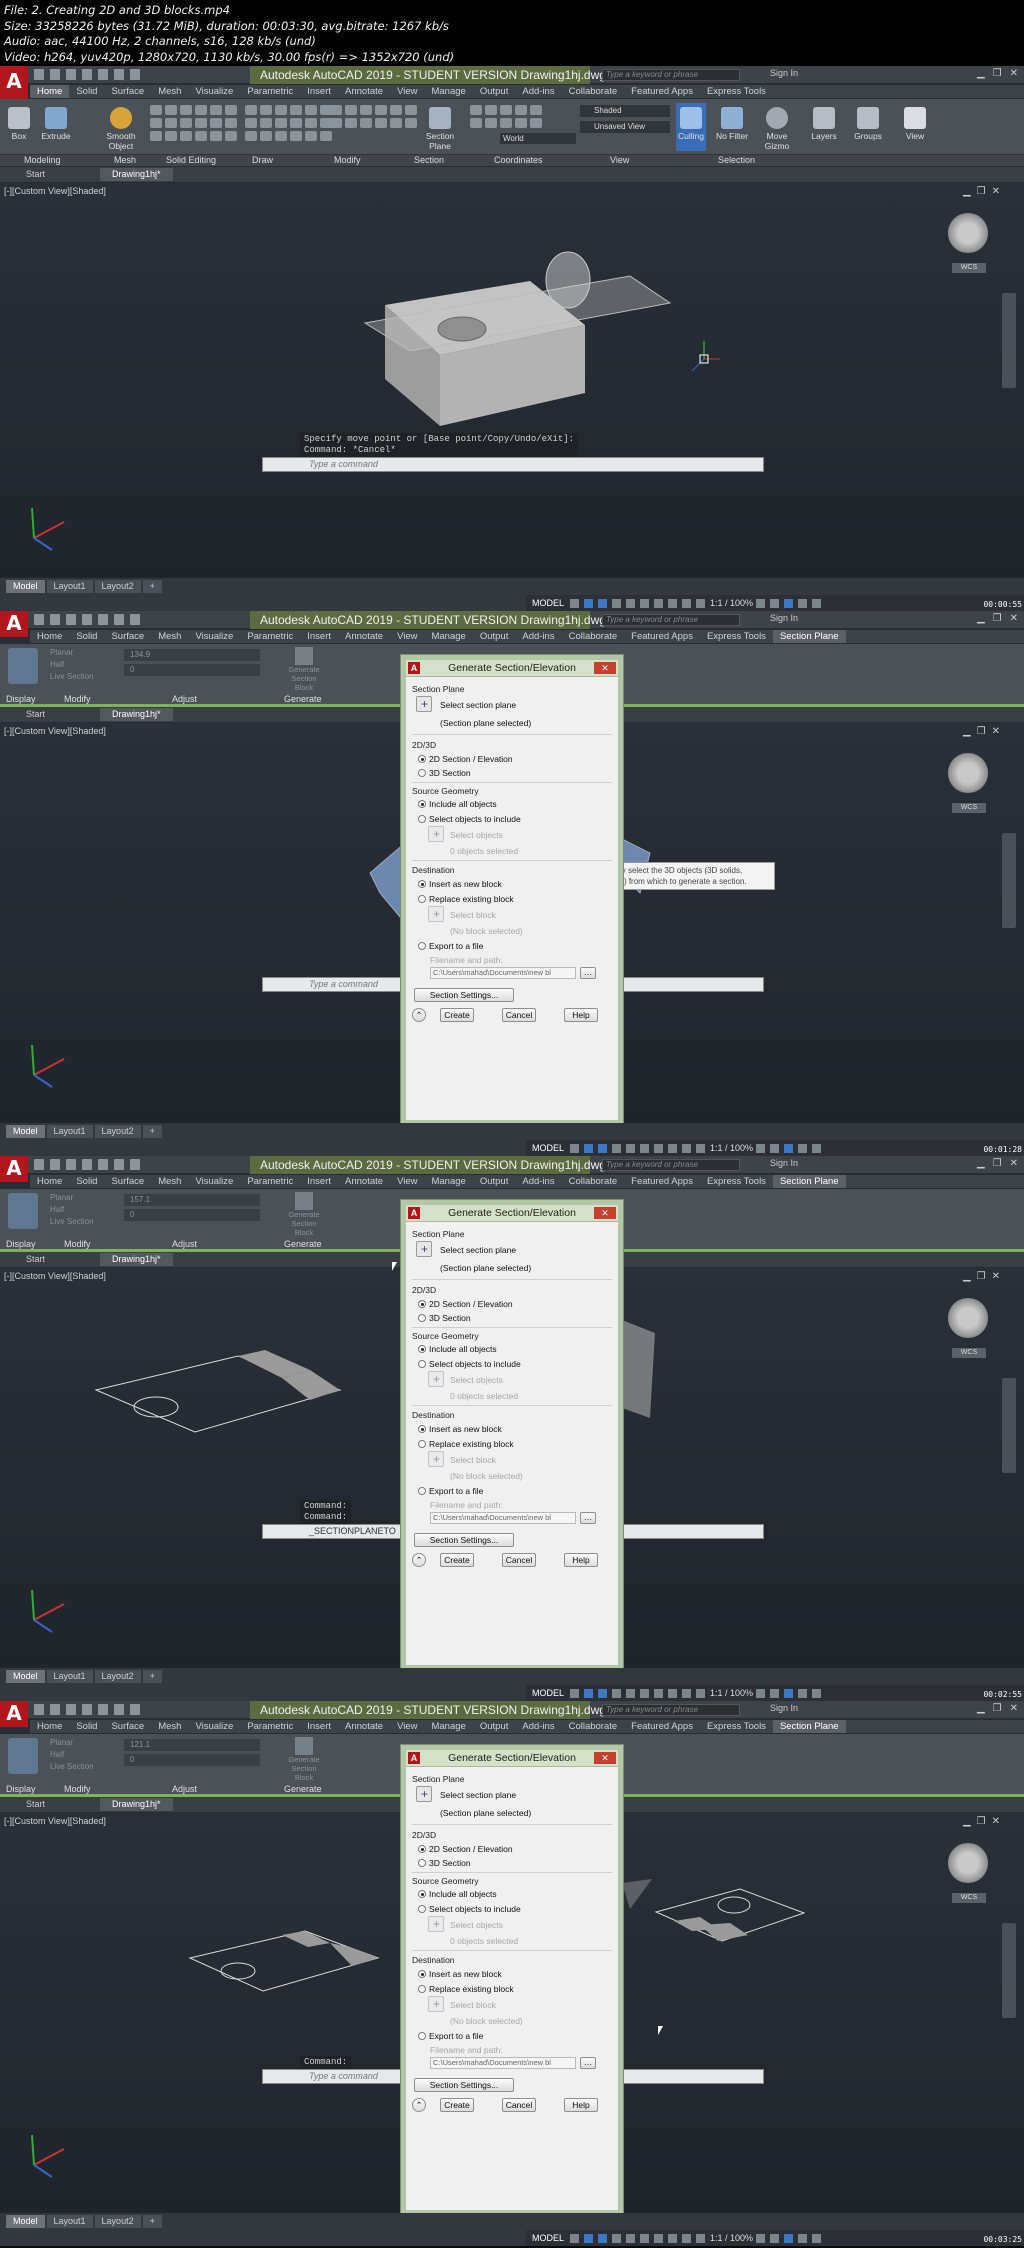 Image resolution: width=1024 pixels, height=2248 pixels. I want to click on tab-surface: Surface, so click(127, 91).